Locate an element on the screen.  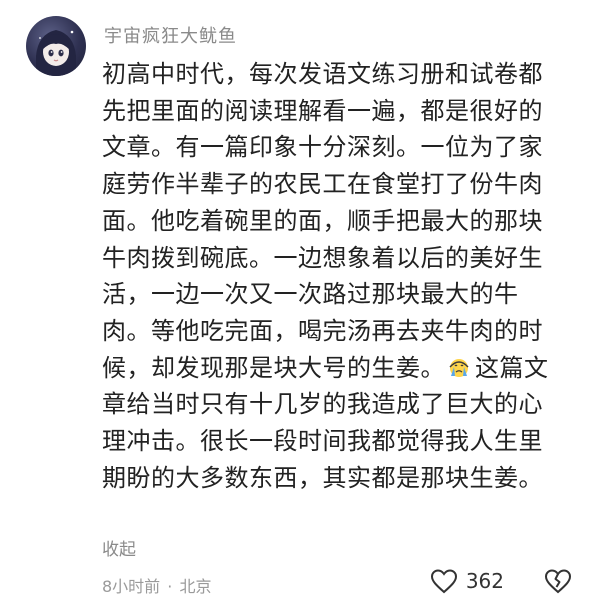
collapse-button: 收起 is located at coordinates (119, 547).